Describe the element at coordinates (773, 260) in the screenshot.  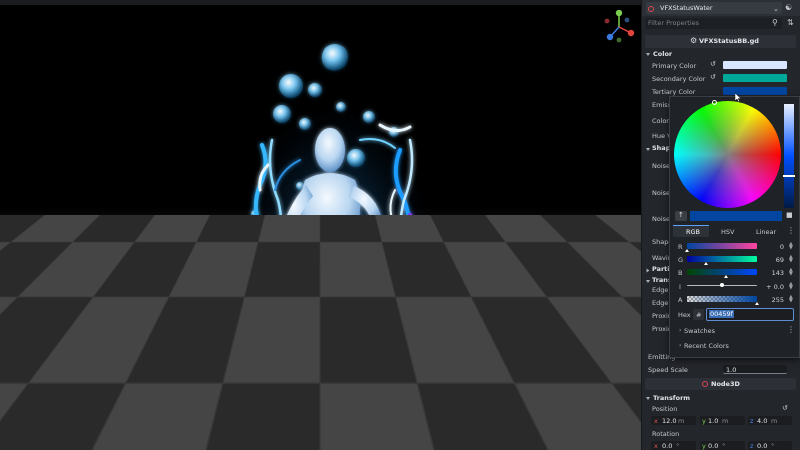
I see `channel-g-value: 69` at that location.